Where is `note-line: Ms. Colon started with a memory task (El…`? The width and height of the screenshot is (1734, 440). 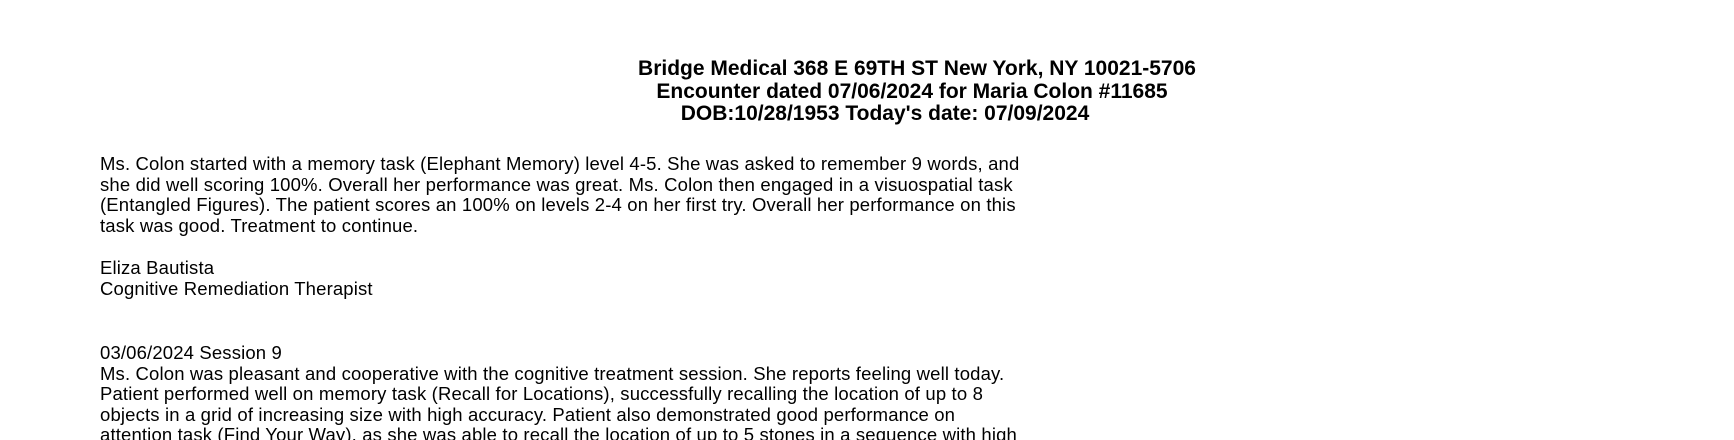
note-line: Ms. Colon started with a memory task (El… is located at coordinates (560, 163).